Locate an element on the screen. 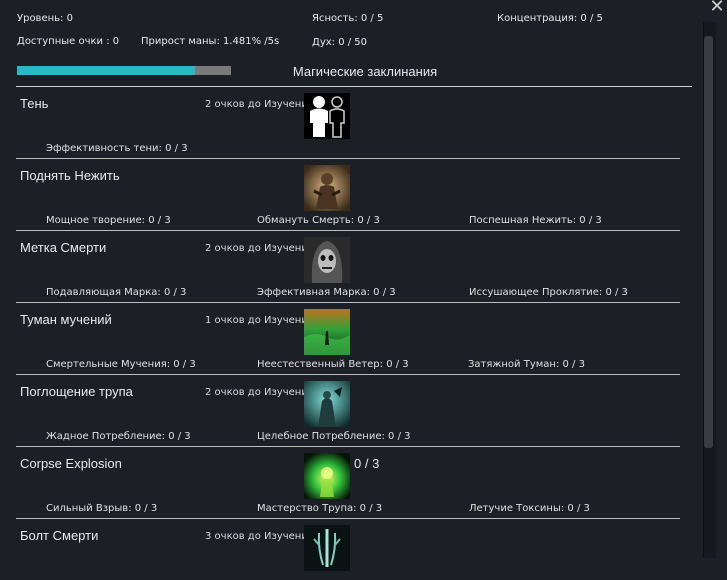 This screenshot has height=580, width=727. section-title: Магические заклинания is located at coordinates (365, 71).